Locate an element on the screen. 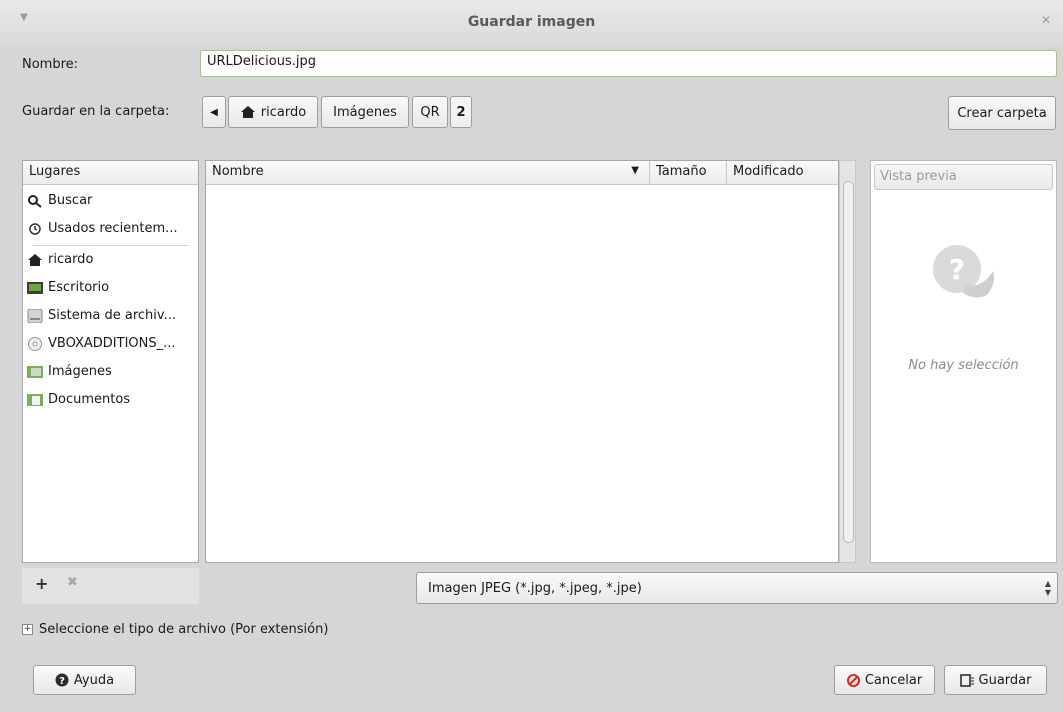 This screenshot has width=1063, height=712. search-icon is located at coordinates (35, 201).